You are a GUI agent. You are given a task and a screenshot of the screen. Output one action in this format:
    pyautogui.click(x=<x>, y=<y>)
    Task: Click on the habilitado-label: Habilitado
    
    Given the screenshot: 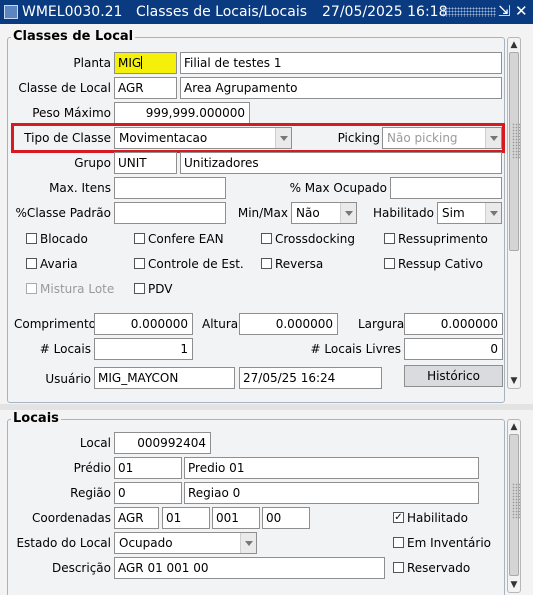 What is the action you would take?
    pyautogui.click(x=403, y=213)
    